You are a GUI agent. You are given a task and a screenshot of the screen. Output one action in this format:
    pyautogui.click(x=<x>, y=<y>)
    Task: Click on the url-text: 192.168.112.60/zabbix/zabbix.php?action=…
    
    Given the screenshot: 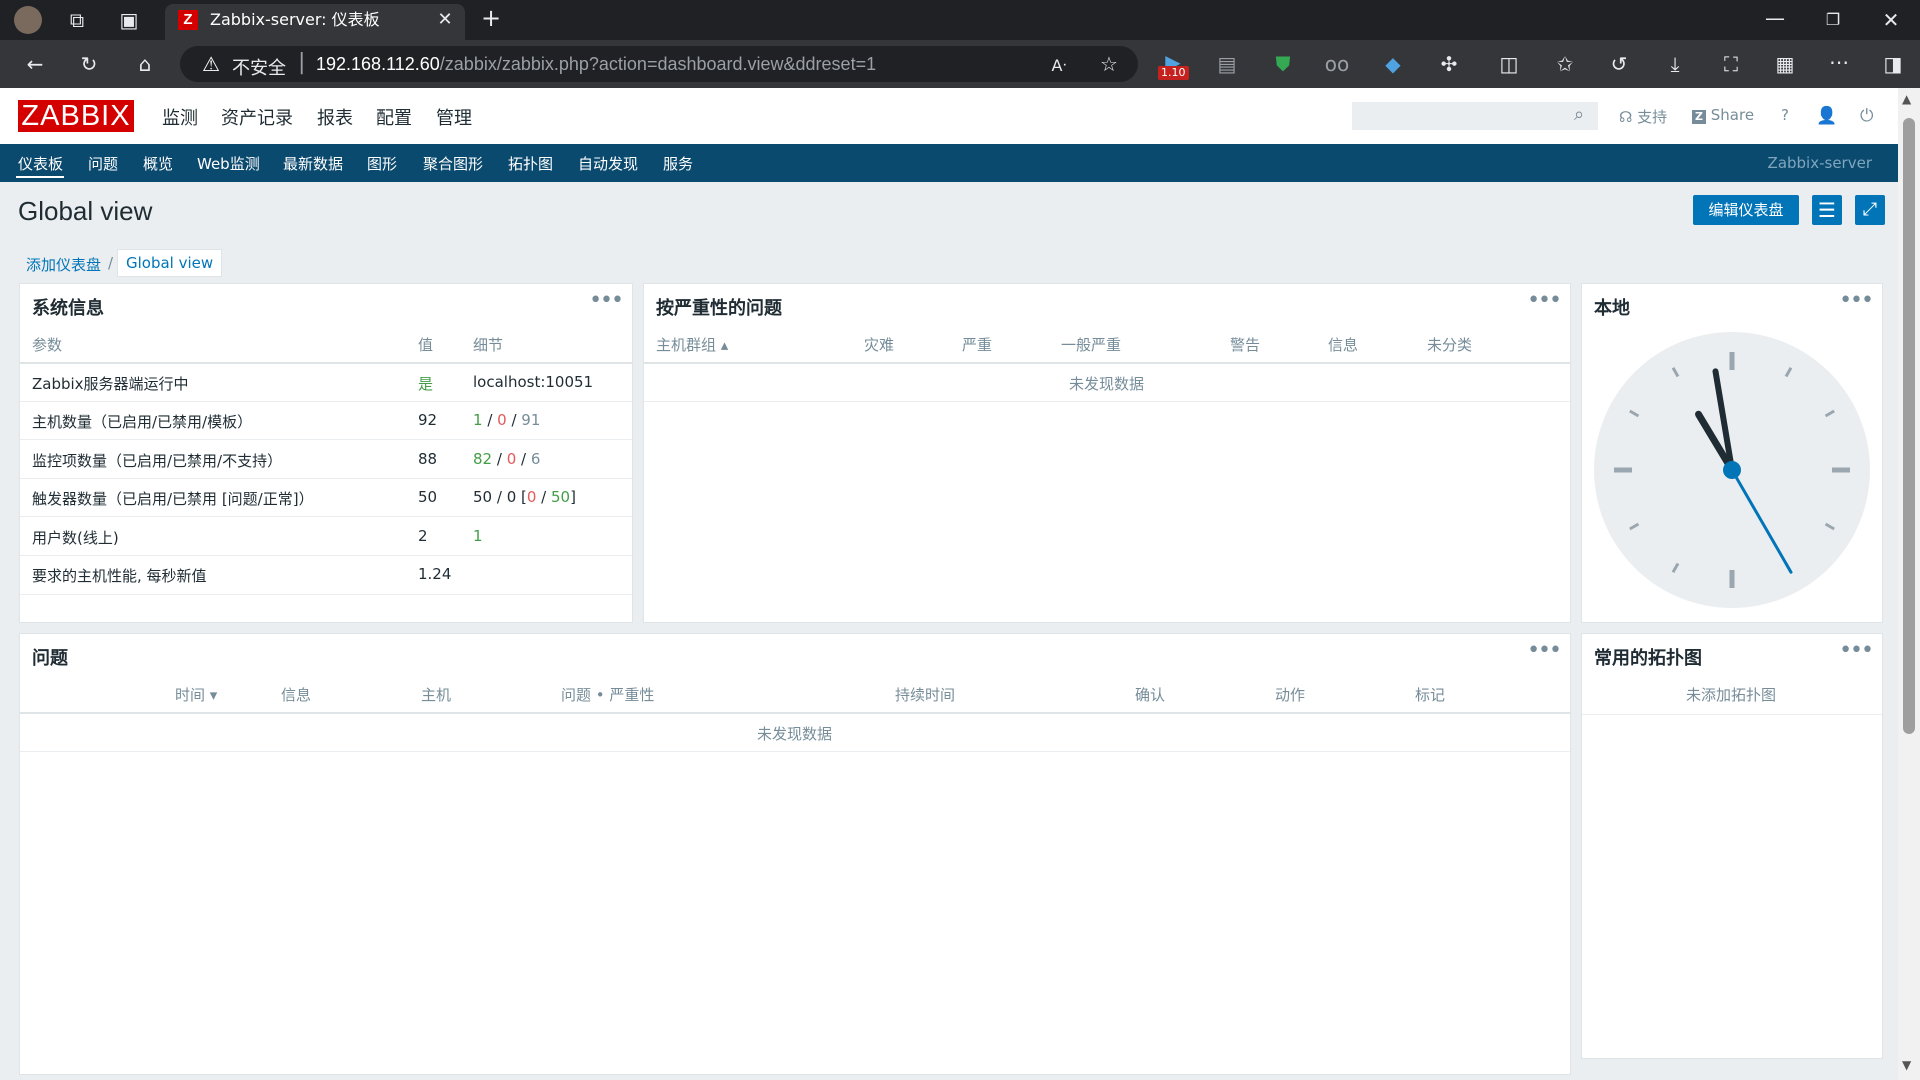 What is the action you would take?
    pyautogui.click(x=596, y=64)
    